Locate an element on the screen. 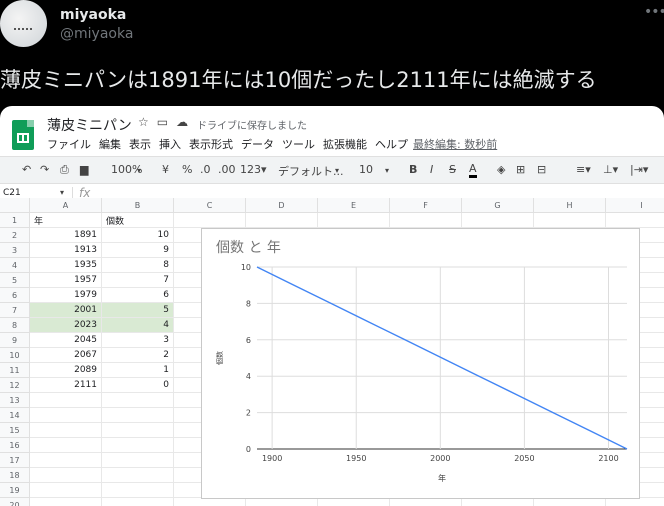 This screenshot has height=506, width=664. text-wrap-icon: |⇥▾ is located at coordinates (639, 169).